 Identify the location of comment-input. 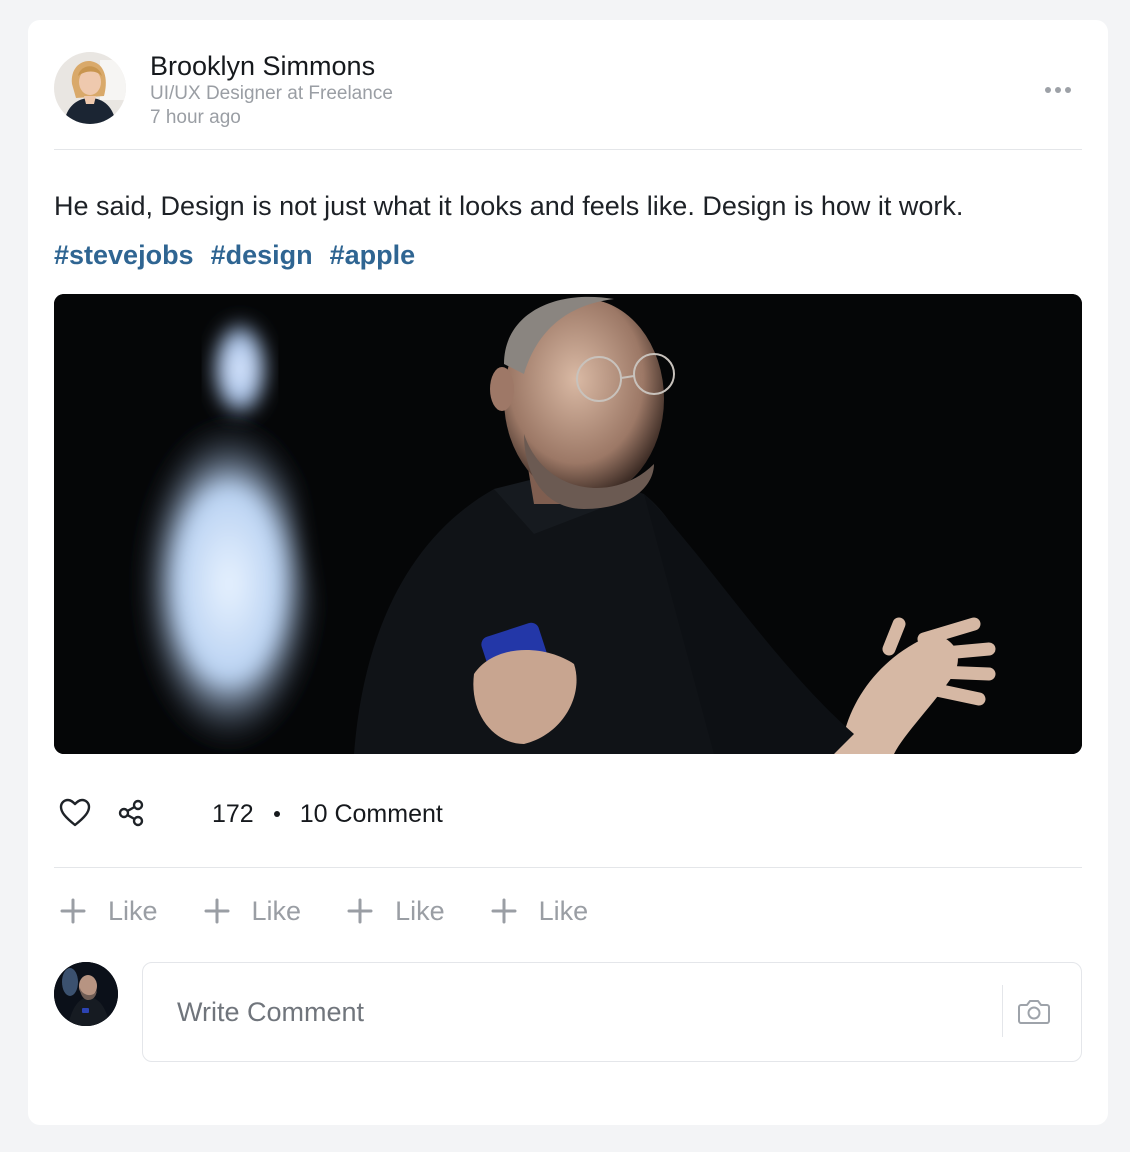
(577, 1012).